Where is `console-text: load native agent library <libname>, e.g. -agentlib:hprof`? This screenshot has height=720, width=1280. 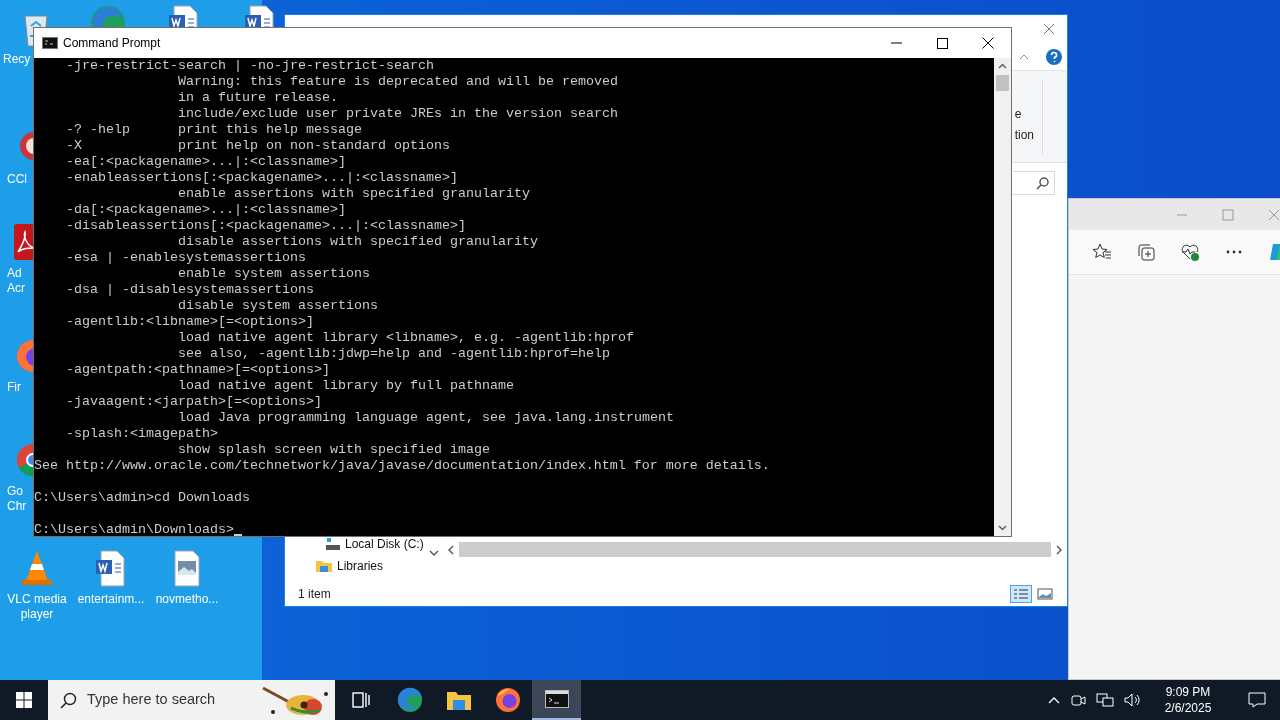 console-text: load native agent library <libname>, e.g. -agentlib:hprof is located at coordinates (406, 338).